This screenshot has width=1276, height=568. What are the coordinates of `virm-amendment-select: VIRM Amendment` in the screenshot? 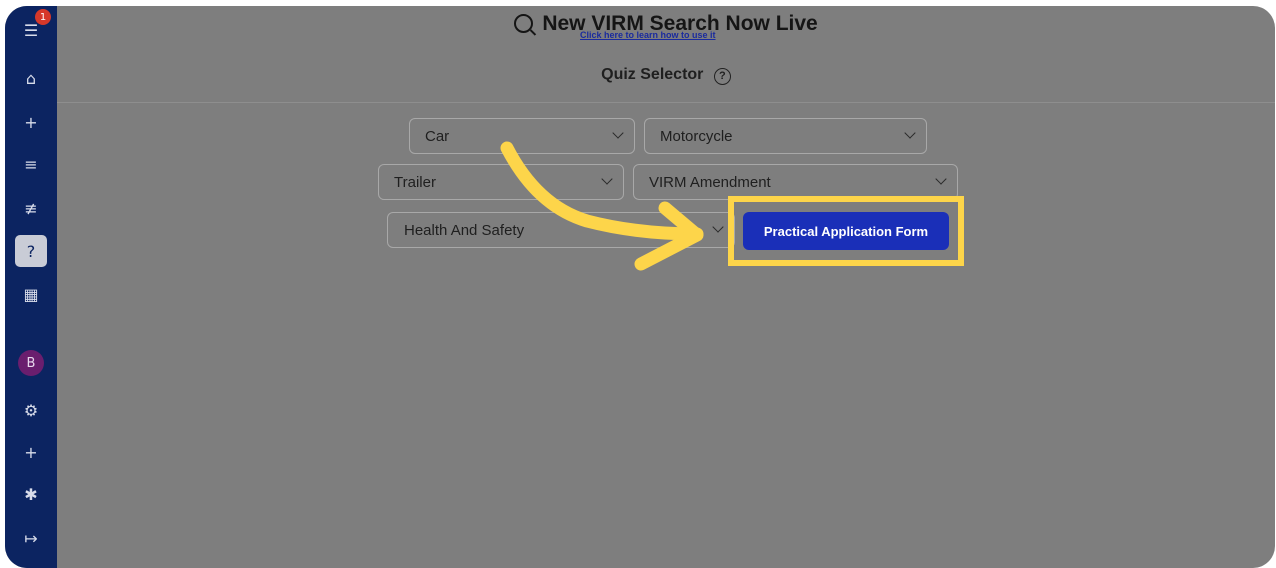 It's located at (795, 182).